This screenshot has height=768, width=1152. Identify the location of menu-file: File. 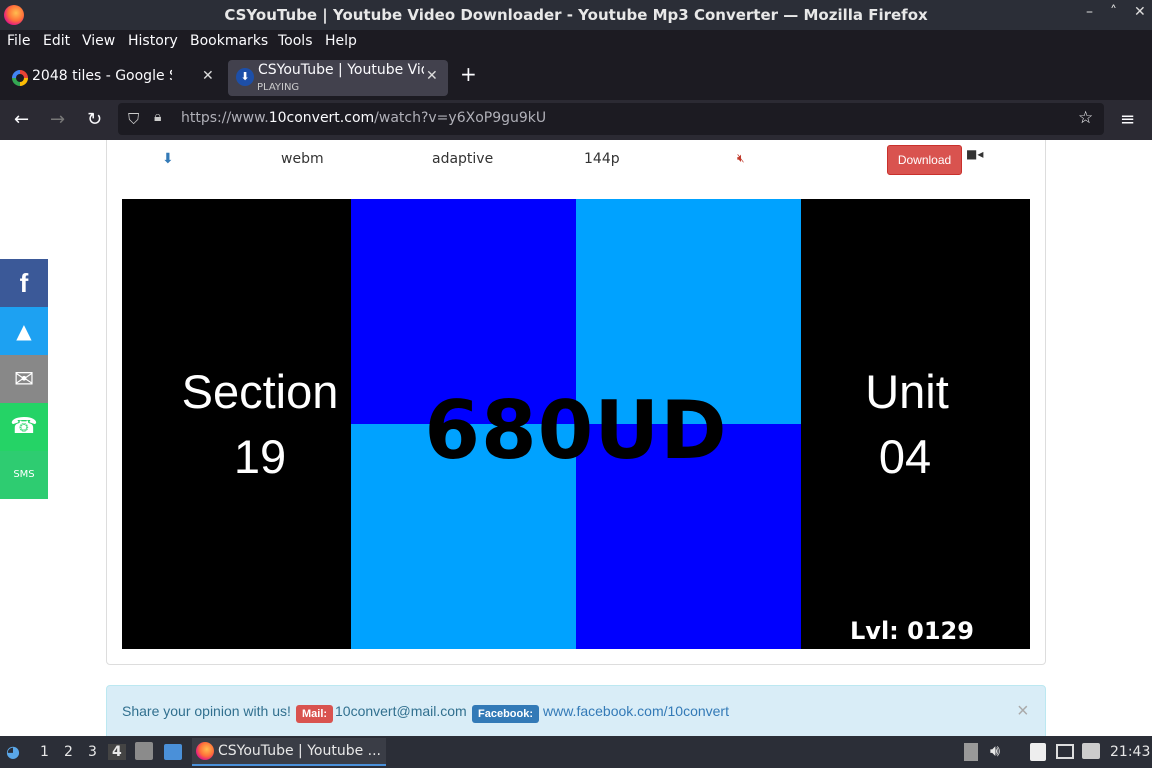
(18, 41).